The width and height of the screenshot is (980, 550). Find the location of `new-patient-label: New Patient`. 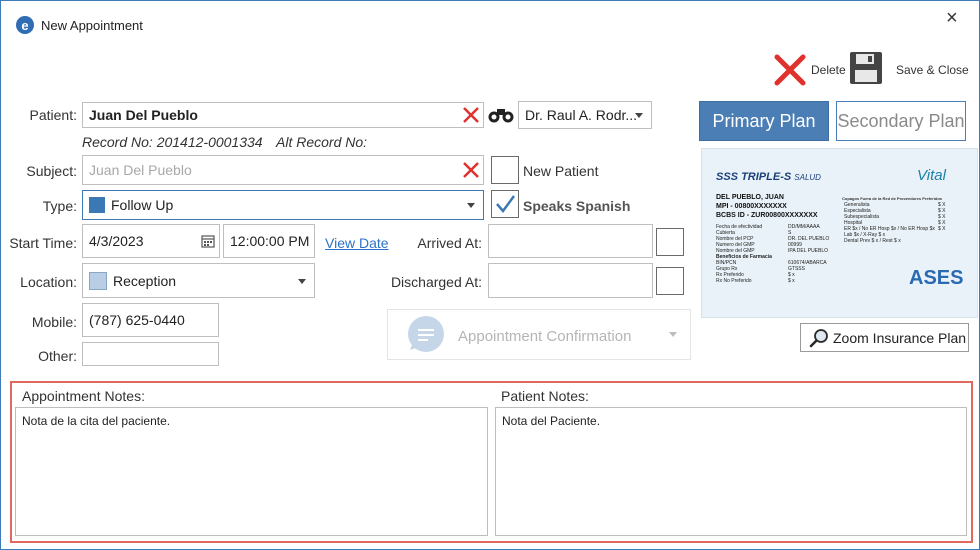

new-patient-label: New Patient is located at coordinates (561, 171).